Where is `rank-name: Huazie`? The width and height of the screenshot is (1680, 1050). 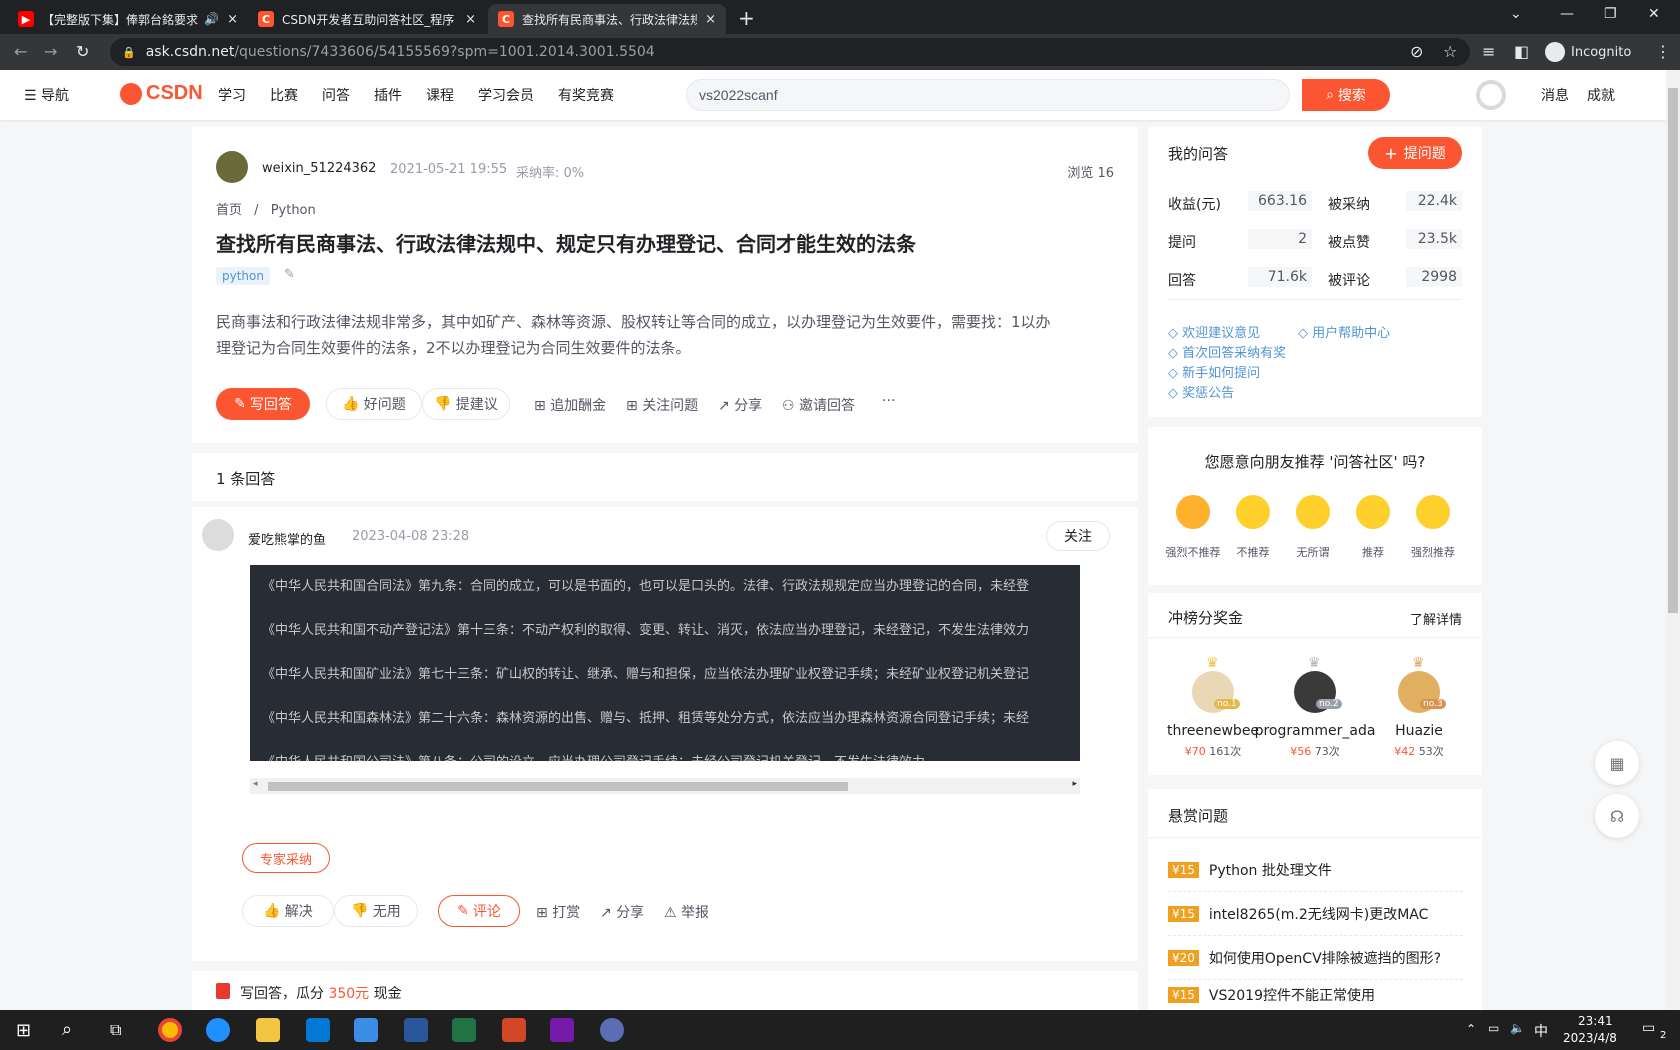
rank-name: Huazie is located at coordinates (1419, 731).